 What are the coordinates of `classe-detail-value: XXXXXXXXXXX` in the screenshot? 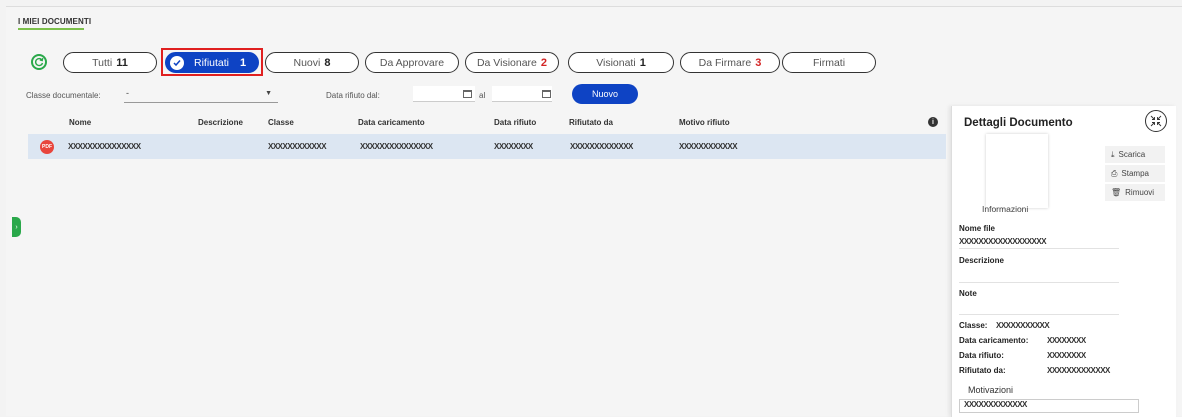 It's located at (1023, 325).